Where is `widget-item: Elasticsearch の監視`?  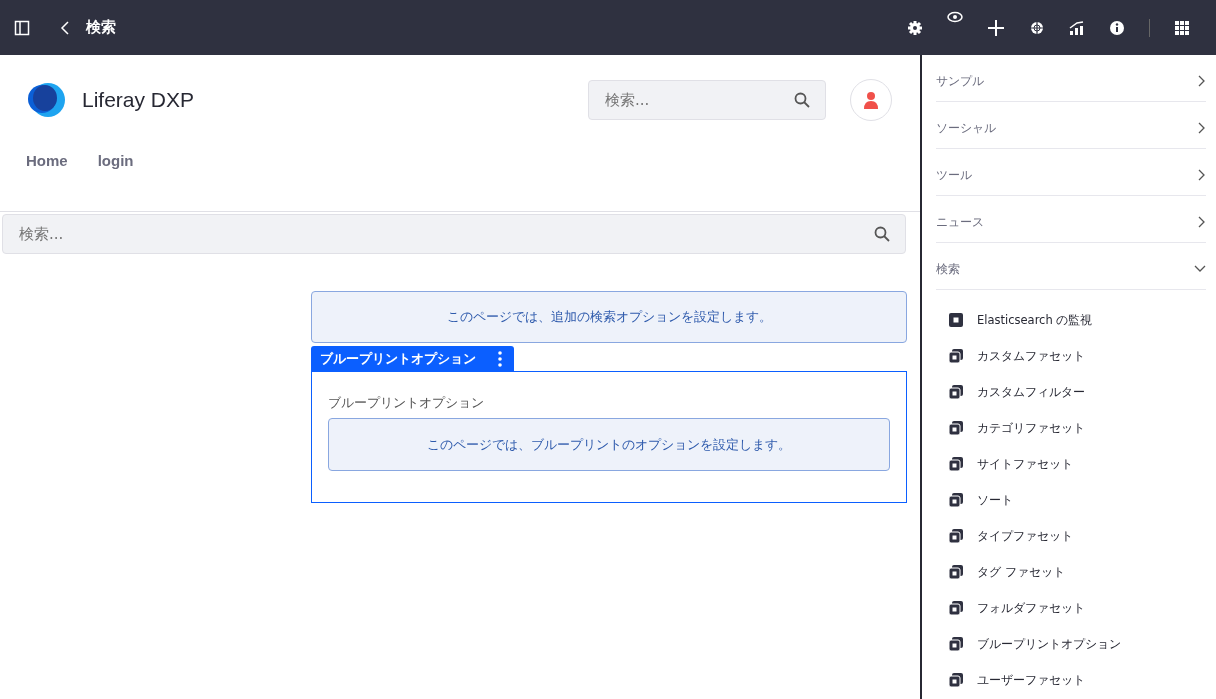
widget-item: Elasticsearch の監視 is located at coordinates (1071, 320).